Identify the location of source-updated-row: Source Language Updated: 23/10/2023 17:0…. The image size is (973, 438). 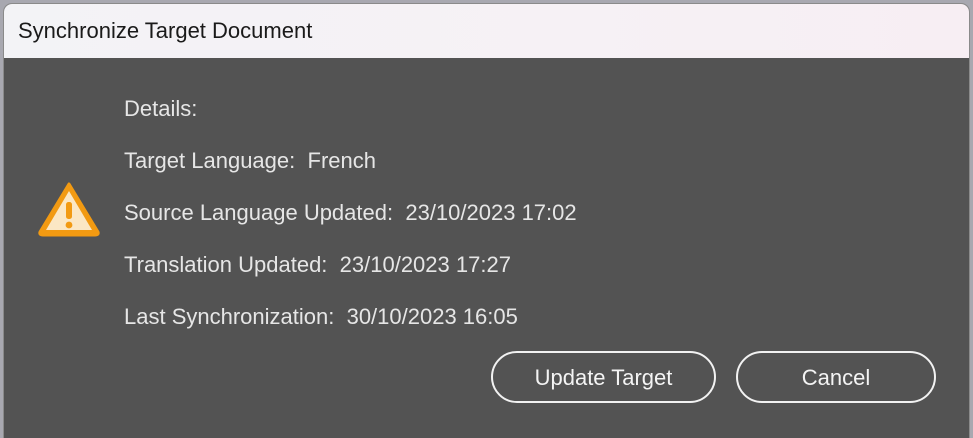
(350, 213).